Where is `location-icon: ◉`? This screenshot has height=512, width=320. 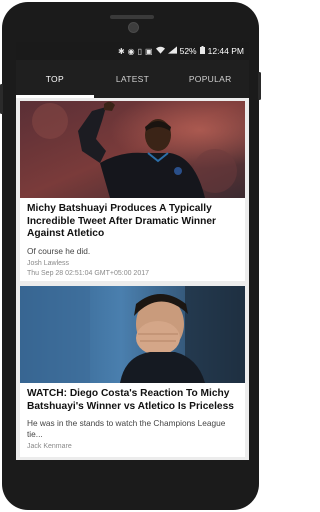 location-icon: ◉ is located at coordinates (131, 51).